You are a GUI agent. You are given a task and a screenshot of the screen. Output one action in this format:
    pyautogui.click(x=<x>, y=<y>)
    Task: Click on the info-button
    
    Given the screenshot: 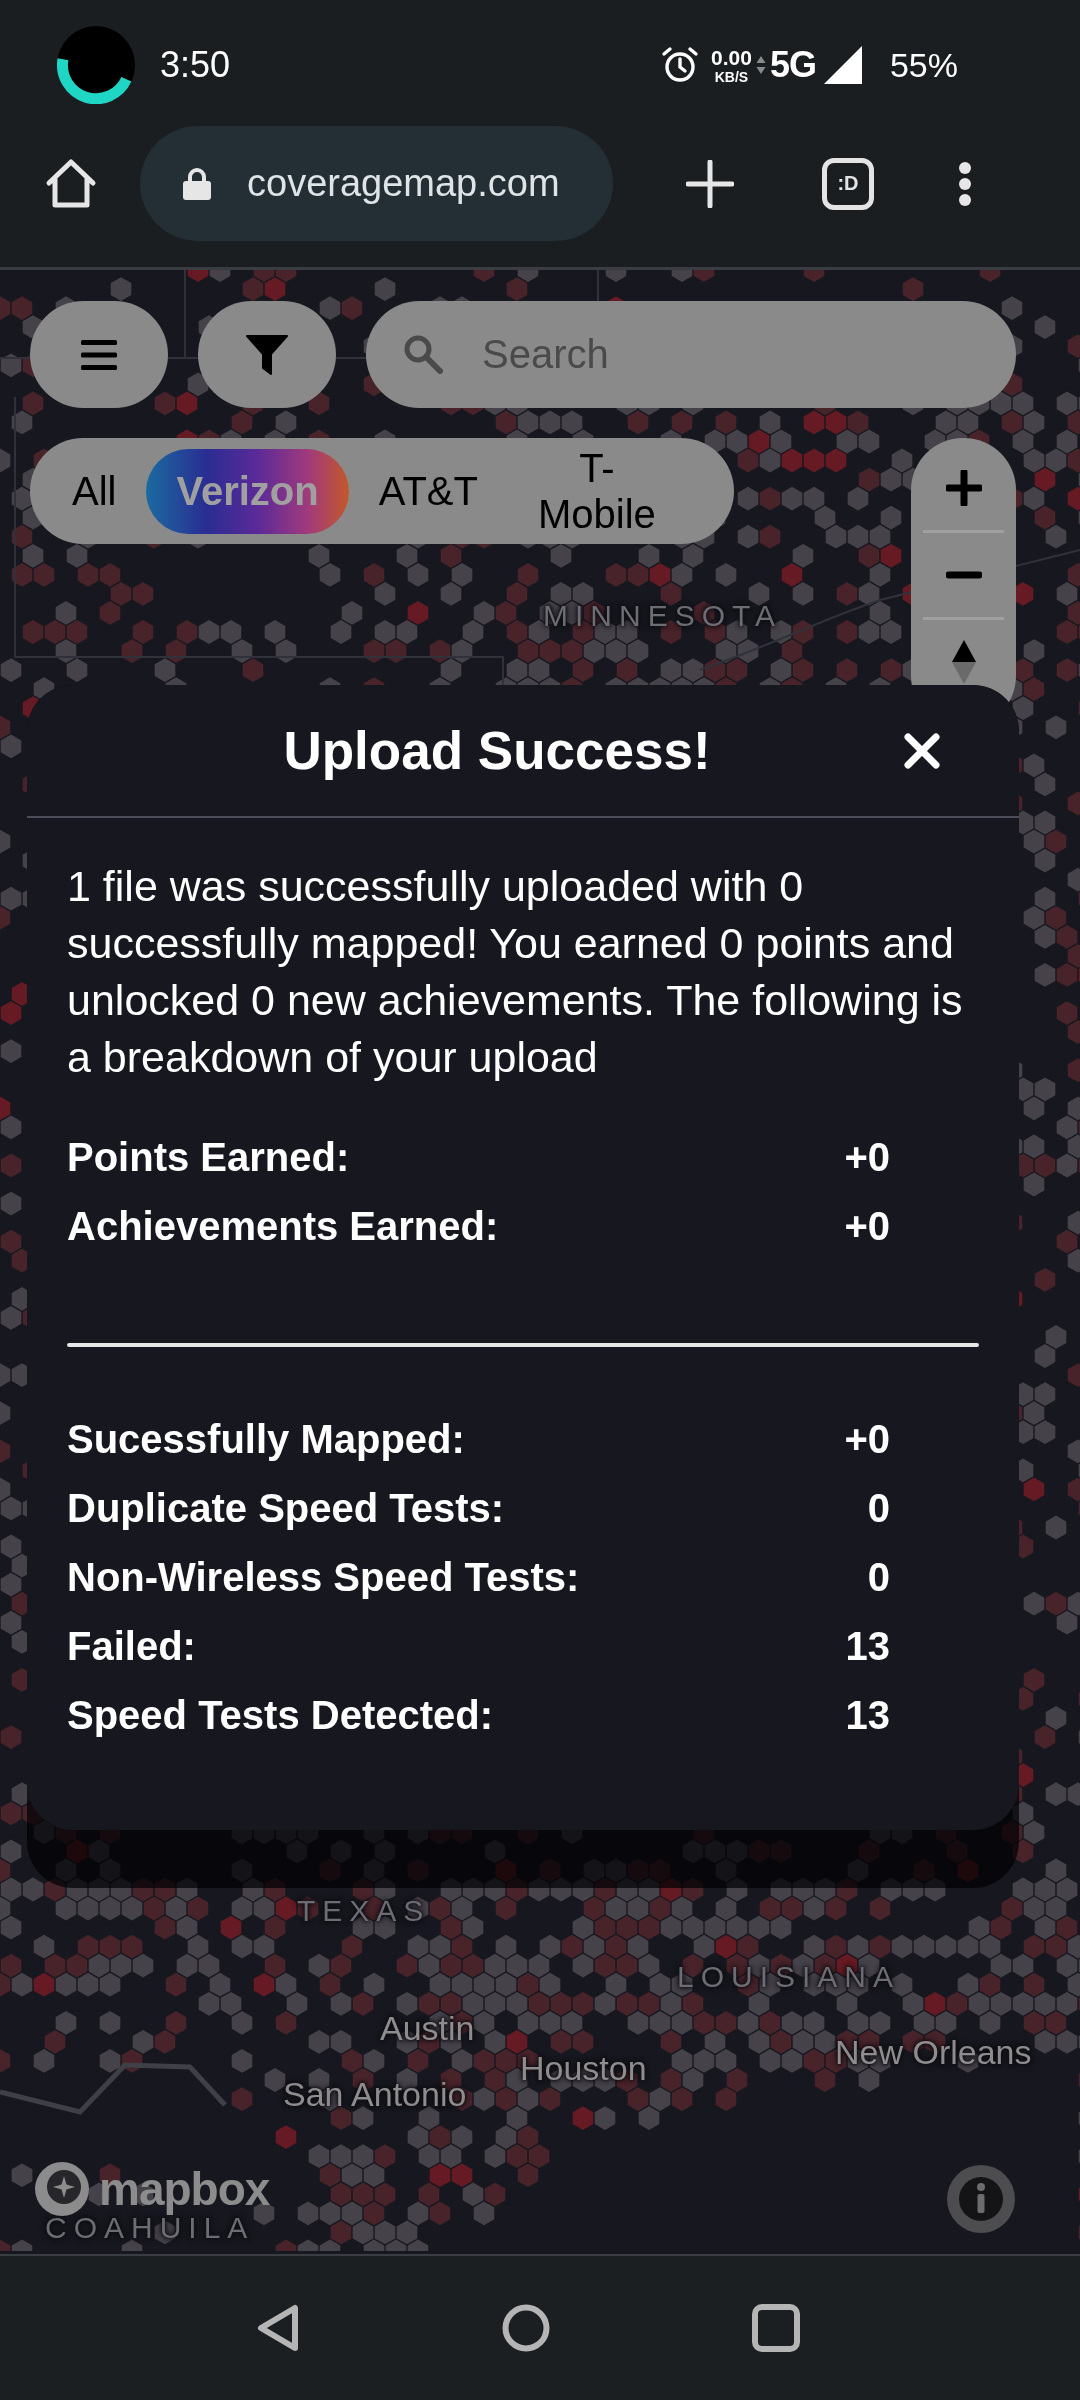 What is the action you would take?
    pyautogui.click(x=981, y=2199)
    